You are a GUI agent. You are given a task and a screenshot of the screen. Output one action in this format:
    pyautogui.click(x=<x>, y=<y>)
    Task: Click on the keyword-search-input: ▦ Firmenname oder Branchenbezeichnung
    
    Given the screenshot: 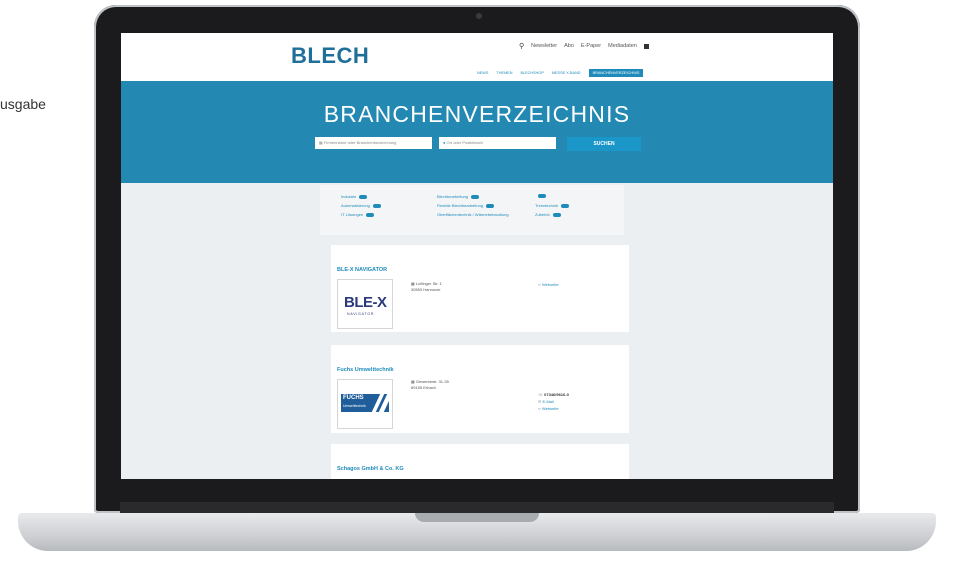 What is the action you would take?
    pyautogui.click(x=373, y=143)
    